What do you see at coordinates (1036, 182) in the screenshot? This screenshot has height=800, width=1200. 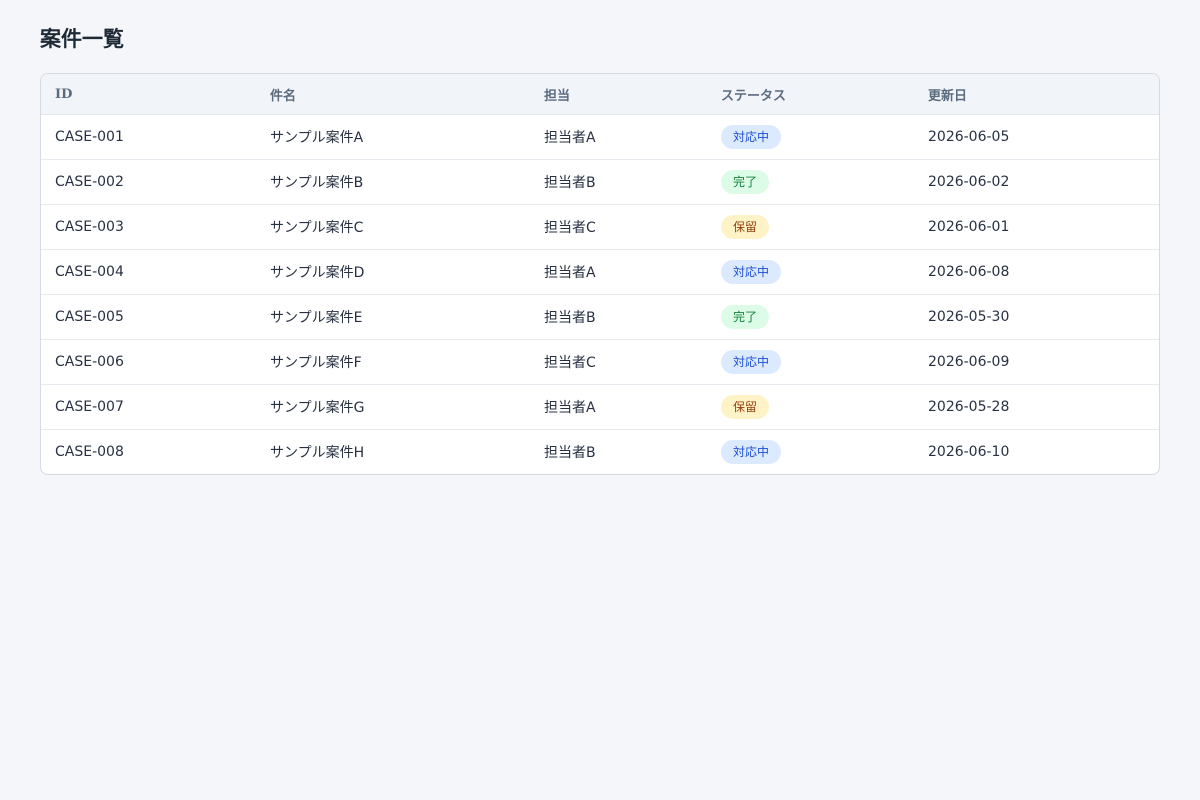 I see `cell-updated: 2026-06-02` at bounding box center [1036, 182].